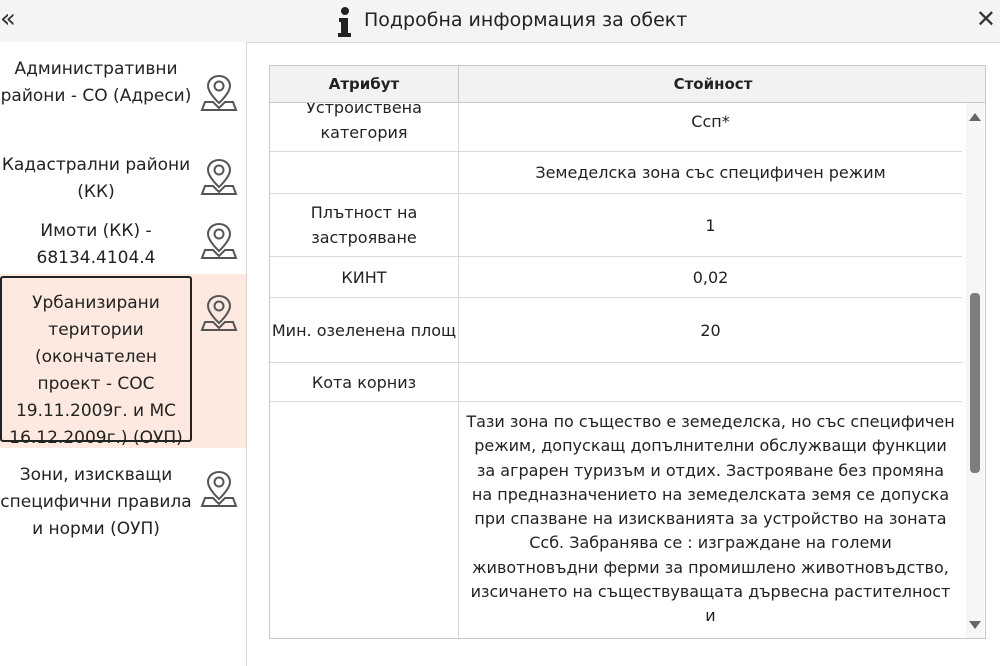 The height and width of the screenshot is (666, 1000). I want to click on value-cell: 20, so click(710, 330).